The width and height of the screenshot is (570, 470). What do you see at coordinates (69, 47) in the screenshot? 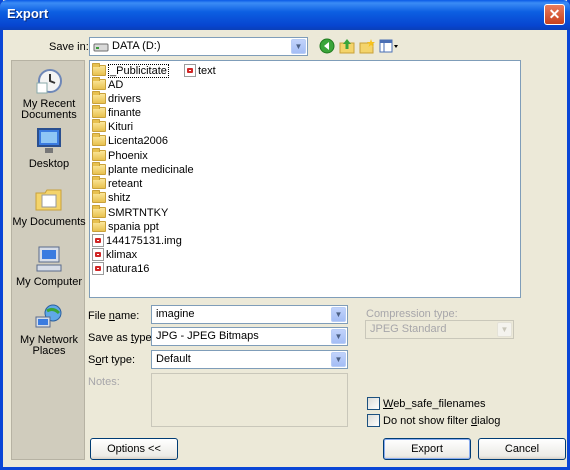
I see `save-in-label: Save in:` at bounding box center [69, 47].